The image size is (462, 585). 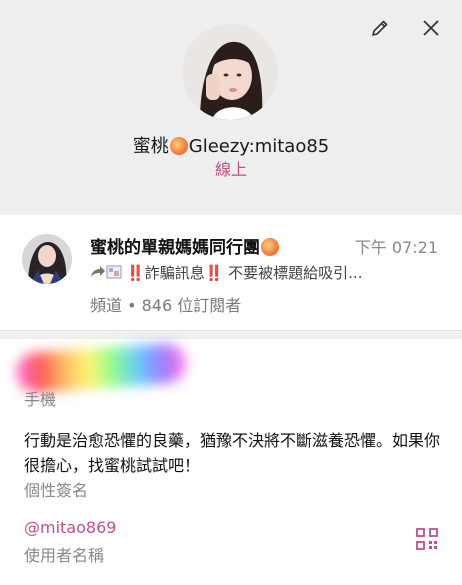 What do you see at coordinates (98, 271) in the screenshot?
I see `forward-arrow-icon` at bounding box center [98, 271].